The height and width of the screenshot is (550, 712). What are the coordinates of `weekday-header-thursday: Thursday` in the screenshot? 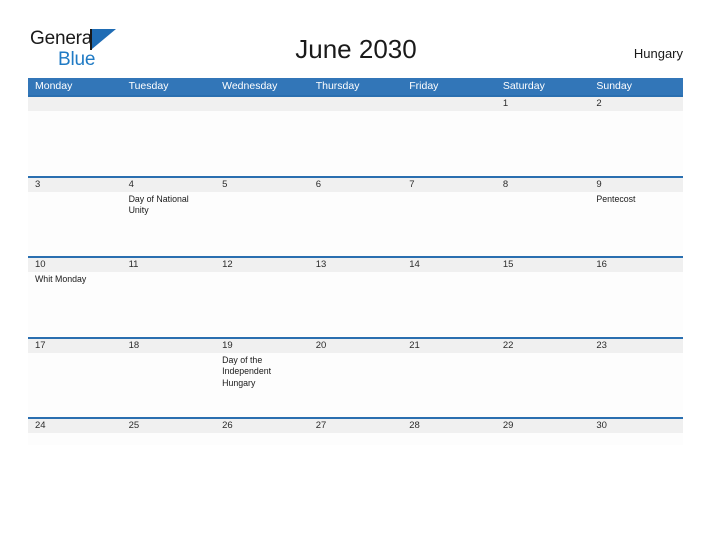 It's located at (337, 86).